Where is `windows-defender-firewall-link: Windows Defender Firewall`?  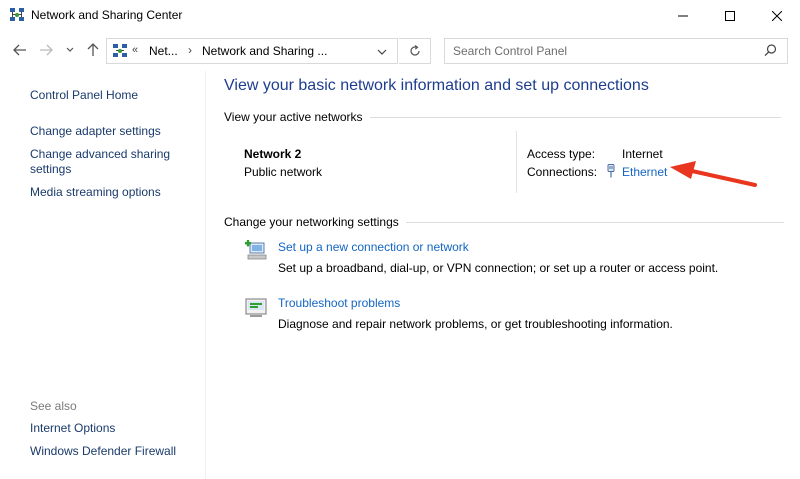 windows-defender-firewall-link: Windows Defender Firewall is located at coordinates (103, 451).